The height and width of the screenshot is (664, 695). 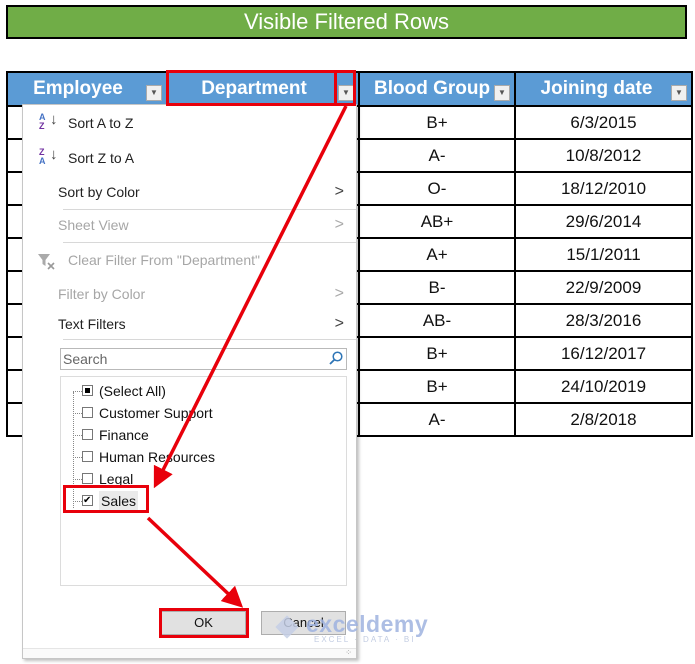 I want to click on cell-joining-date: 10/8/2012, so click(x=603, y=155).